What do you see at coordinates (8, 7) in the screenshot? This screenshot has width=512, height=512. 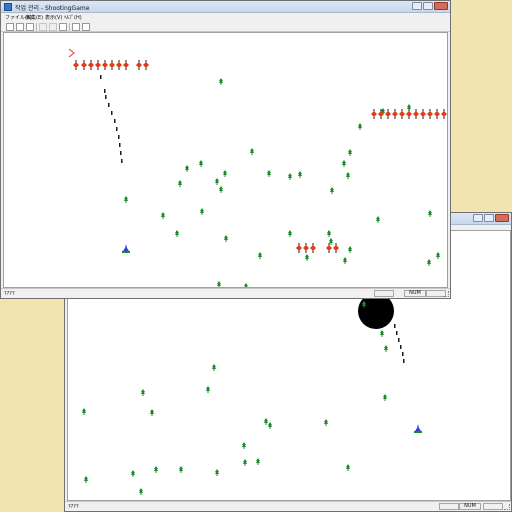 I see `app-icon` at bounding box center [8, 7].